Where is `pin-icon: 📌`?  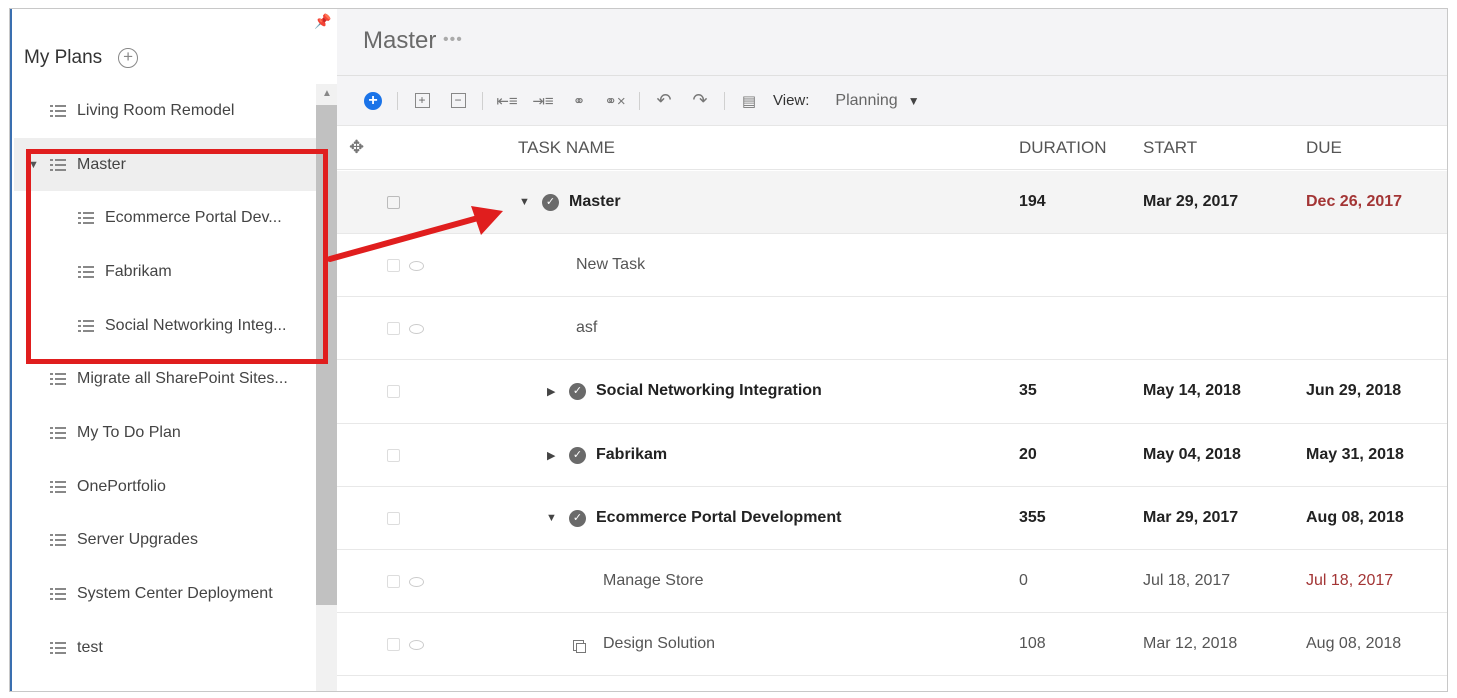
pin-icon: 📌 is located at coordinates (322, 21).